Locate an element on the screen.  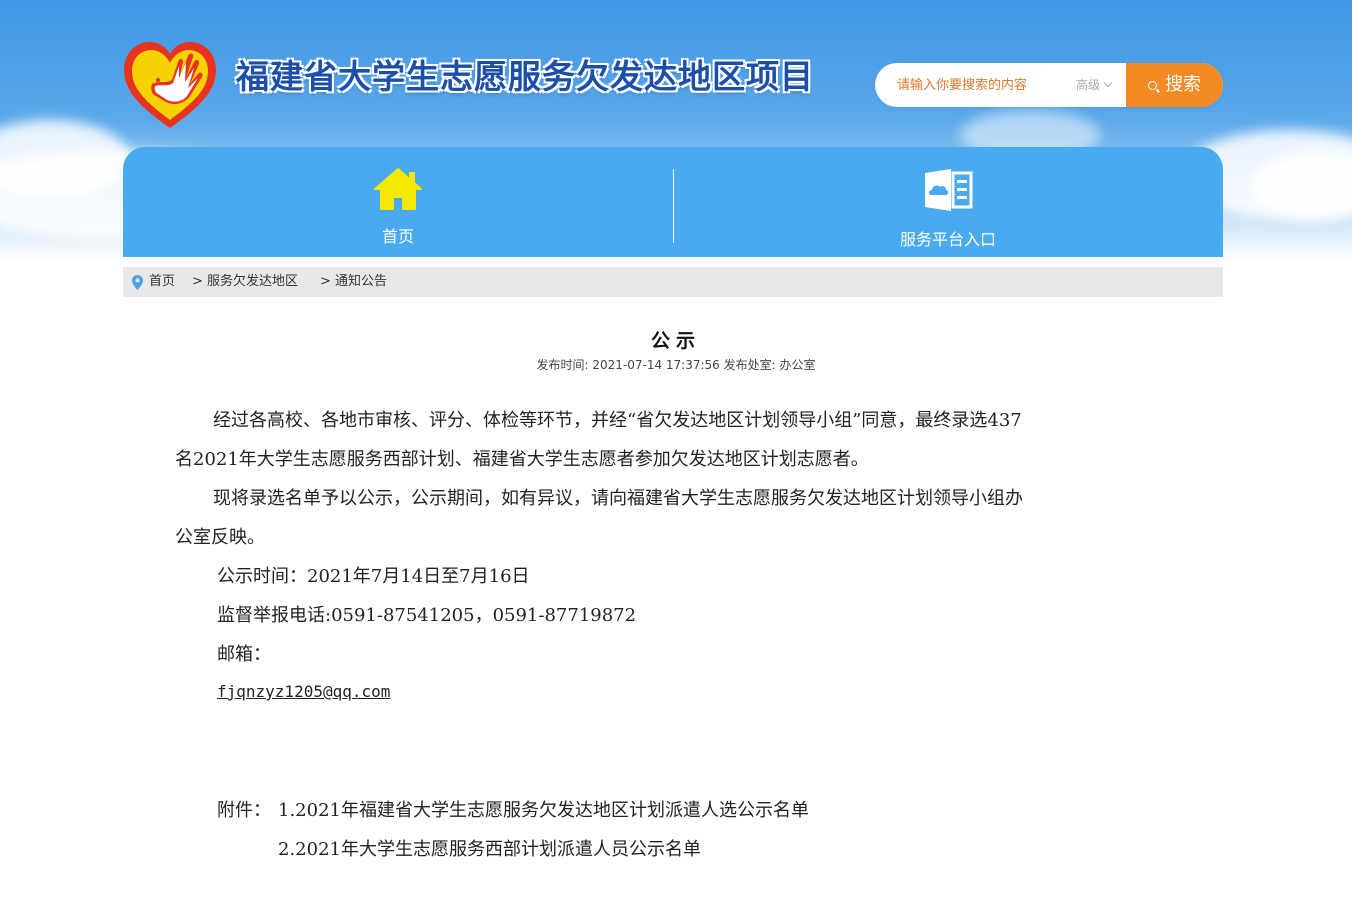
paragraph-1-line-2: 名2021年大学生志愿服务西部计划、福建省大学生志愿者参加欠发达地区计划志愿者。 is located at coordinates (522, 459).